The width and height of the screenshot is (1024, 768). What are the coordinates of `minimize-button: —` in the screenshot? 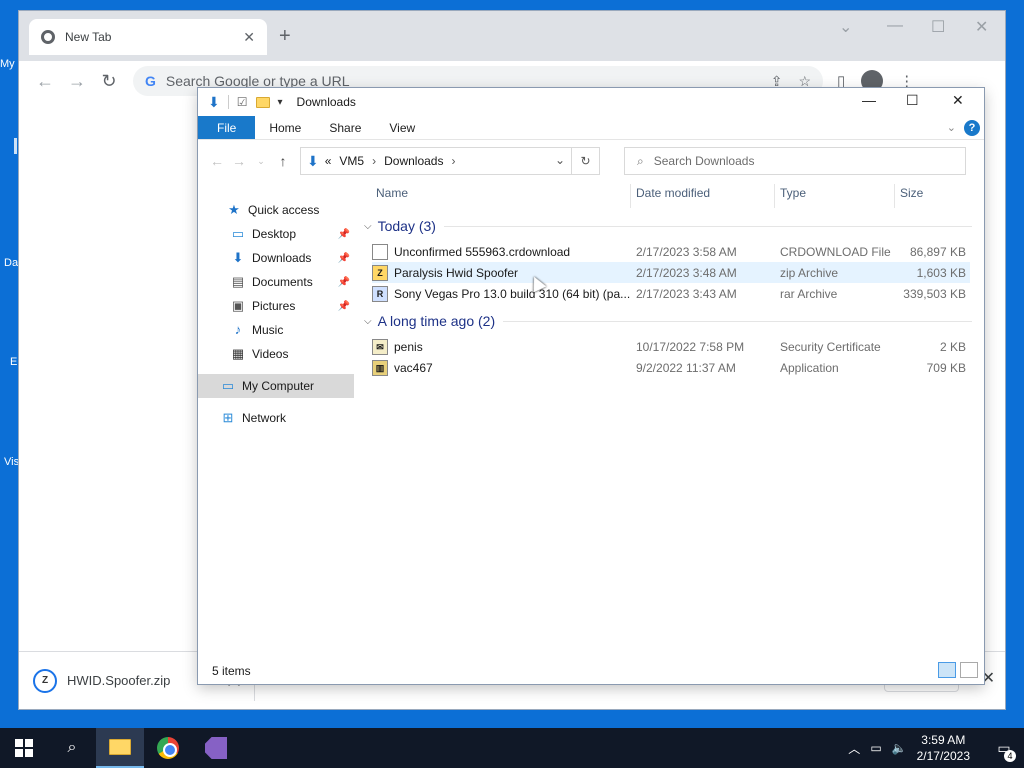 It's located at (895, 26).